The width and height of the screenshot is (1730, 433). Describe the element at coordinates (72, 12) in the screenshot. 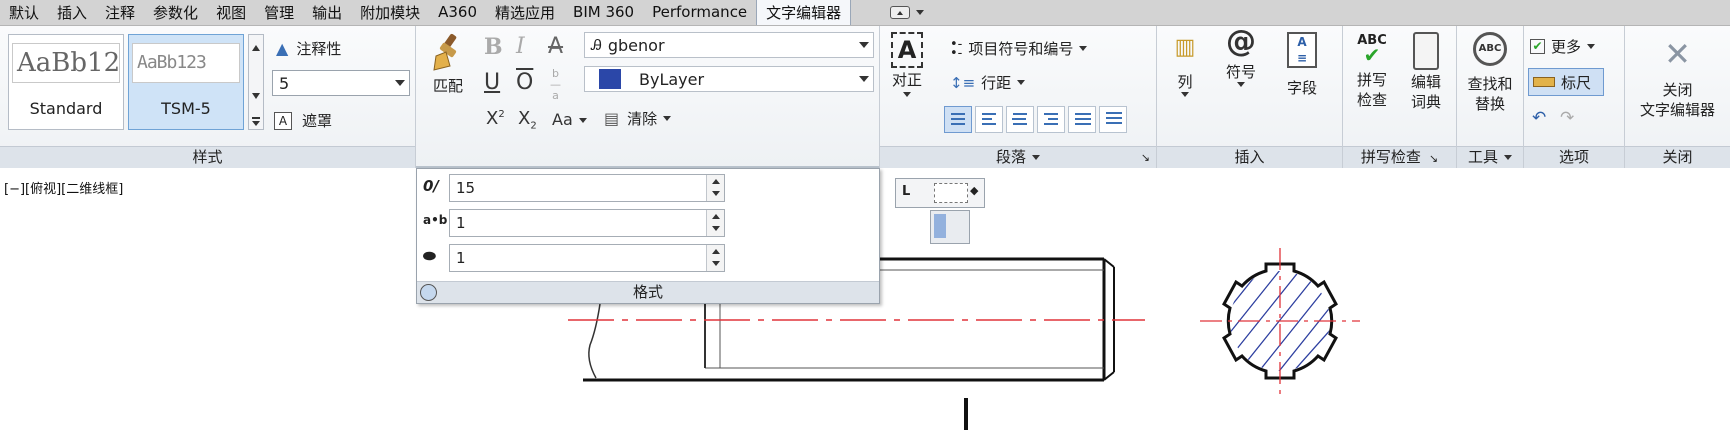

I see `tab-insert: 插入` at that location.